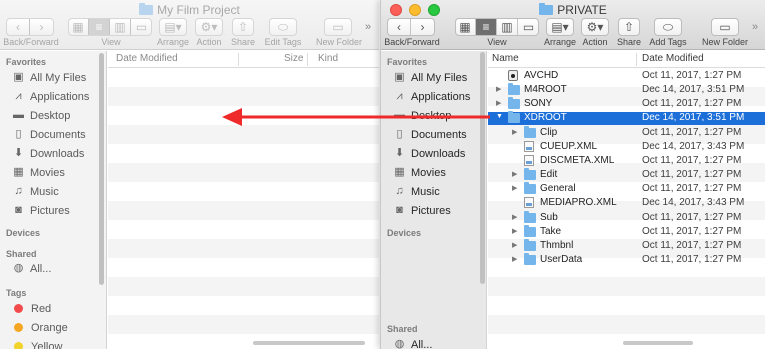 Image resolution: width=765 pixels, height=349 pixels. What do you see at coordinates (626, 203) in the screenshot?
I see `file-row: MEDIAPRO.XML Dec 14, 2017, 3:43 PM` at bounding box center [626, 203].